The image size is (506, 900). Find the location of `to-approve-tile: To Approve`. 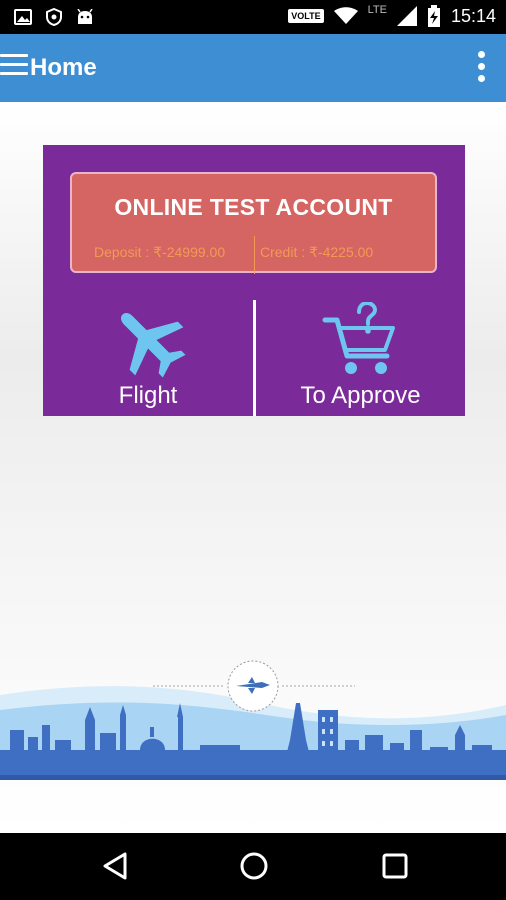

to-approve-tile: To Approve is located at coordinates (360, 357).